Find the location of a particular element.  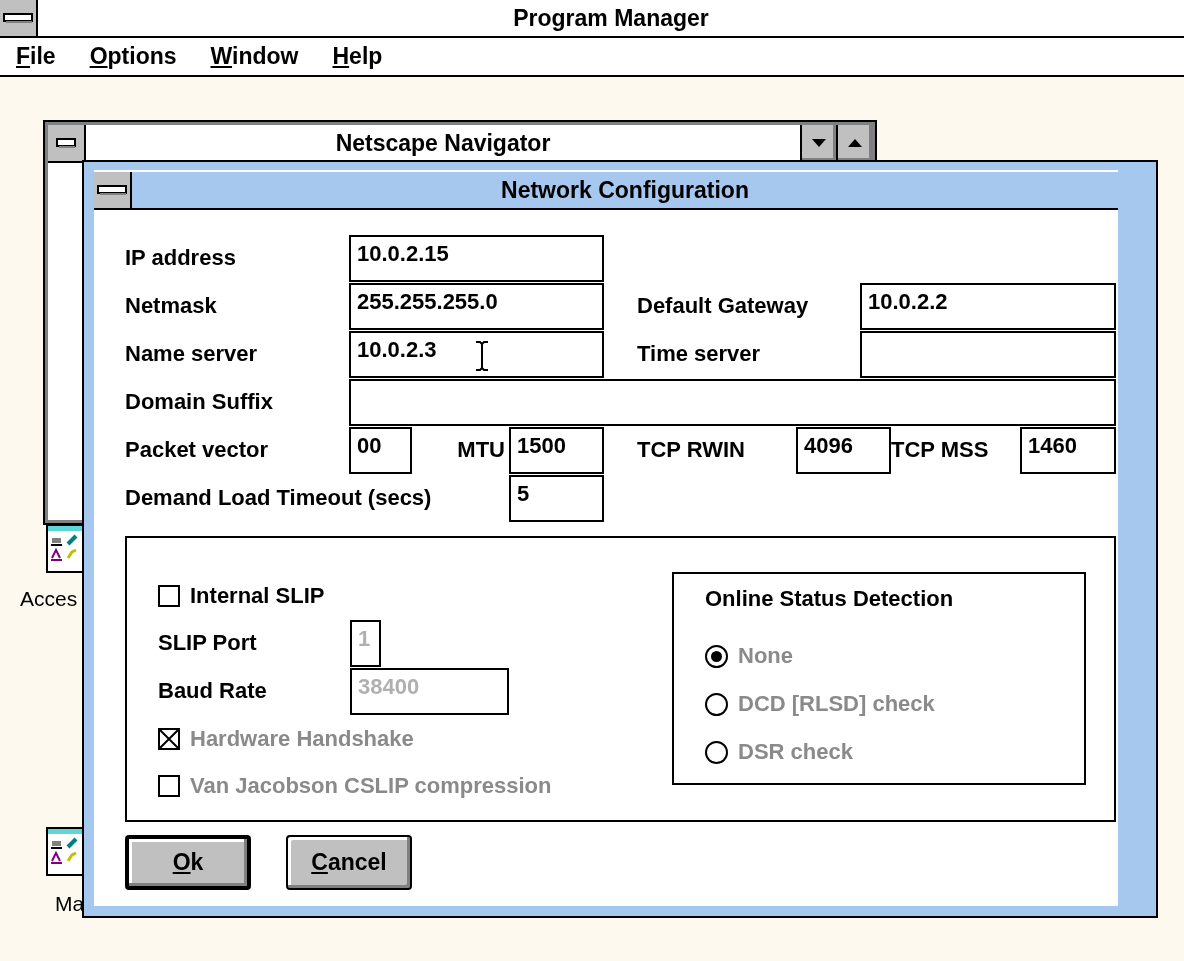

text-field: 10.0.2.15 is located at coordinates (476, 258).